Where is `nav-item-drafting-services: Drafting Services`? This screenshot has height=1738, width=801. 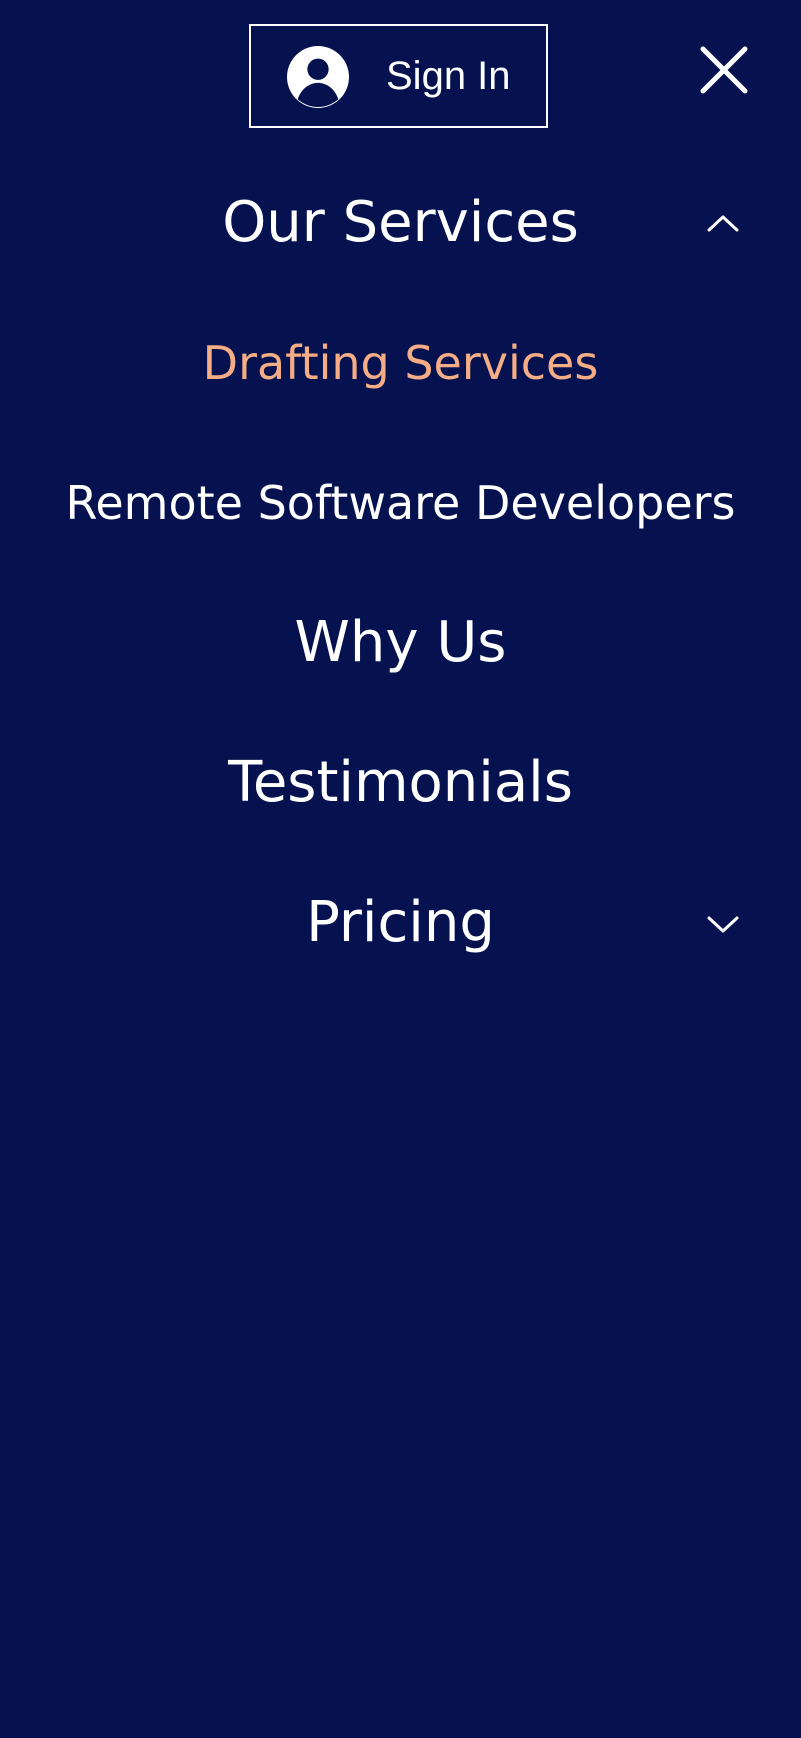 nav-item-drafting-services: Drafting Services is located at coordinates (400, 363).